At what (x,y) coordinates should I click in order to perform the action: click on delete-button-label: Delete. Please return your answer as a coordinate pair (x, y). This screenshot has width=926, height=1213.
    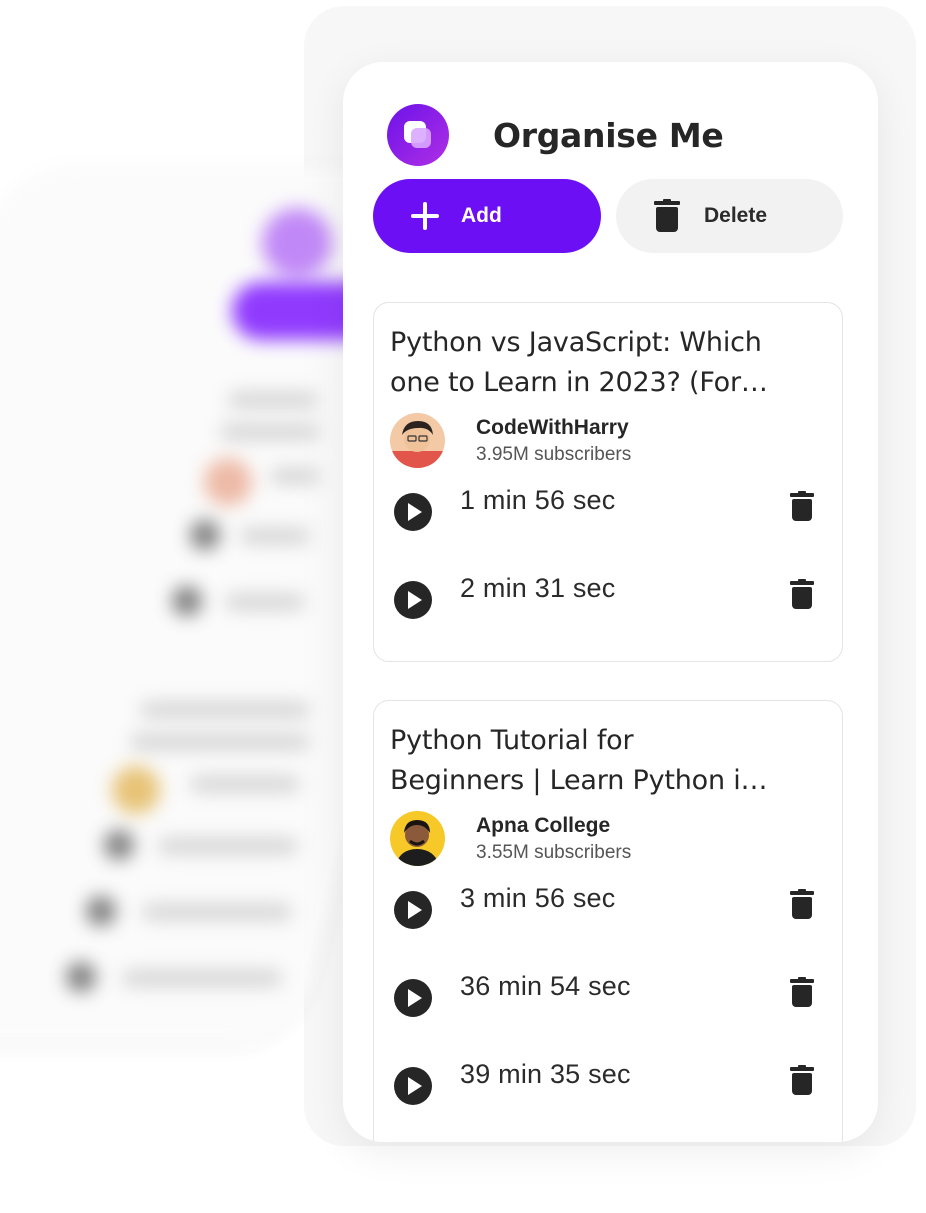
    Looking at the image, I should click on (736, 215).